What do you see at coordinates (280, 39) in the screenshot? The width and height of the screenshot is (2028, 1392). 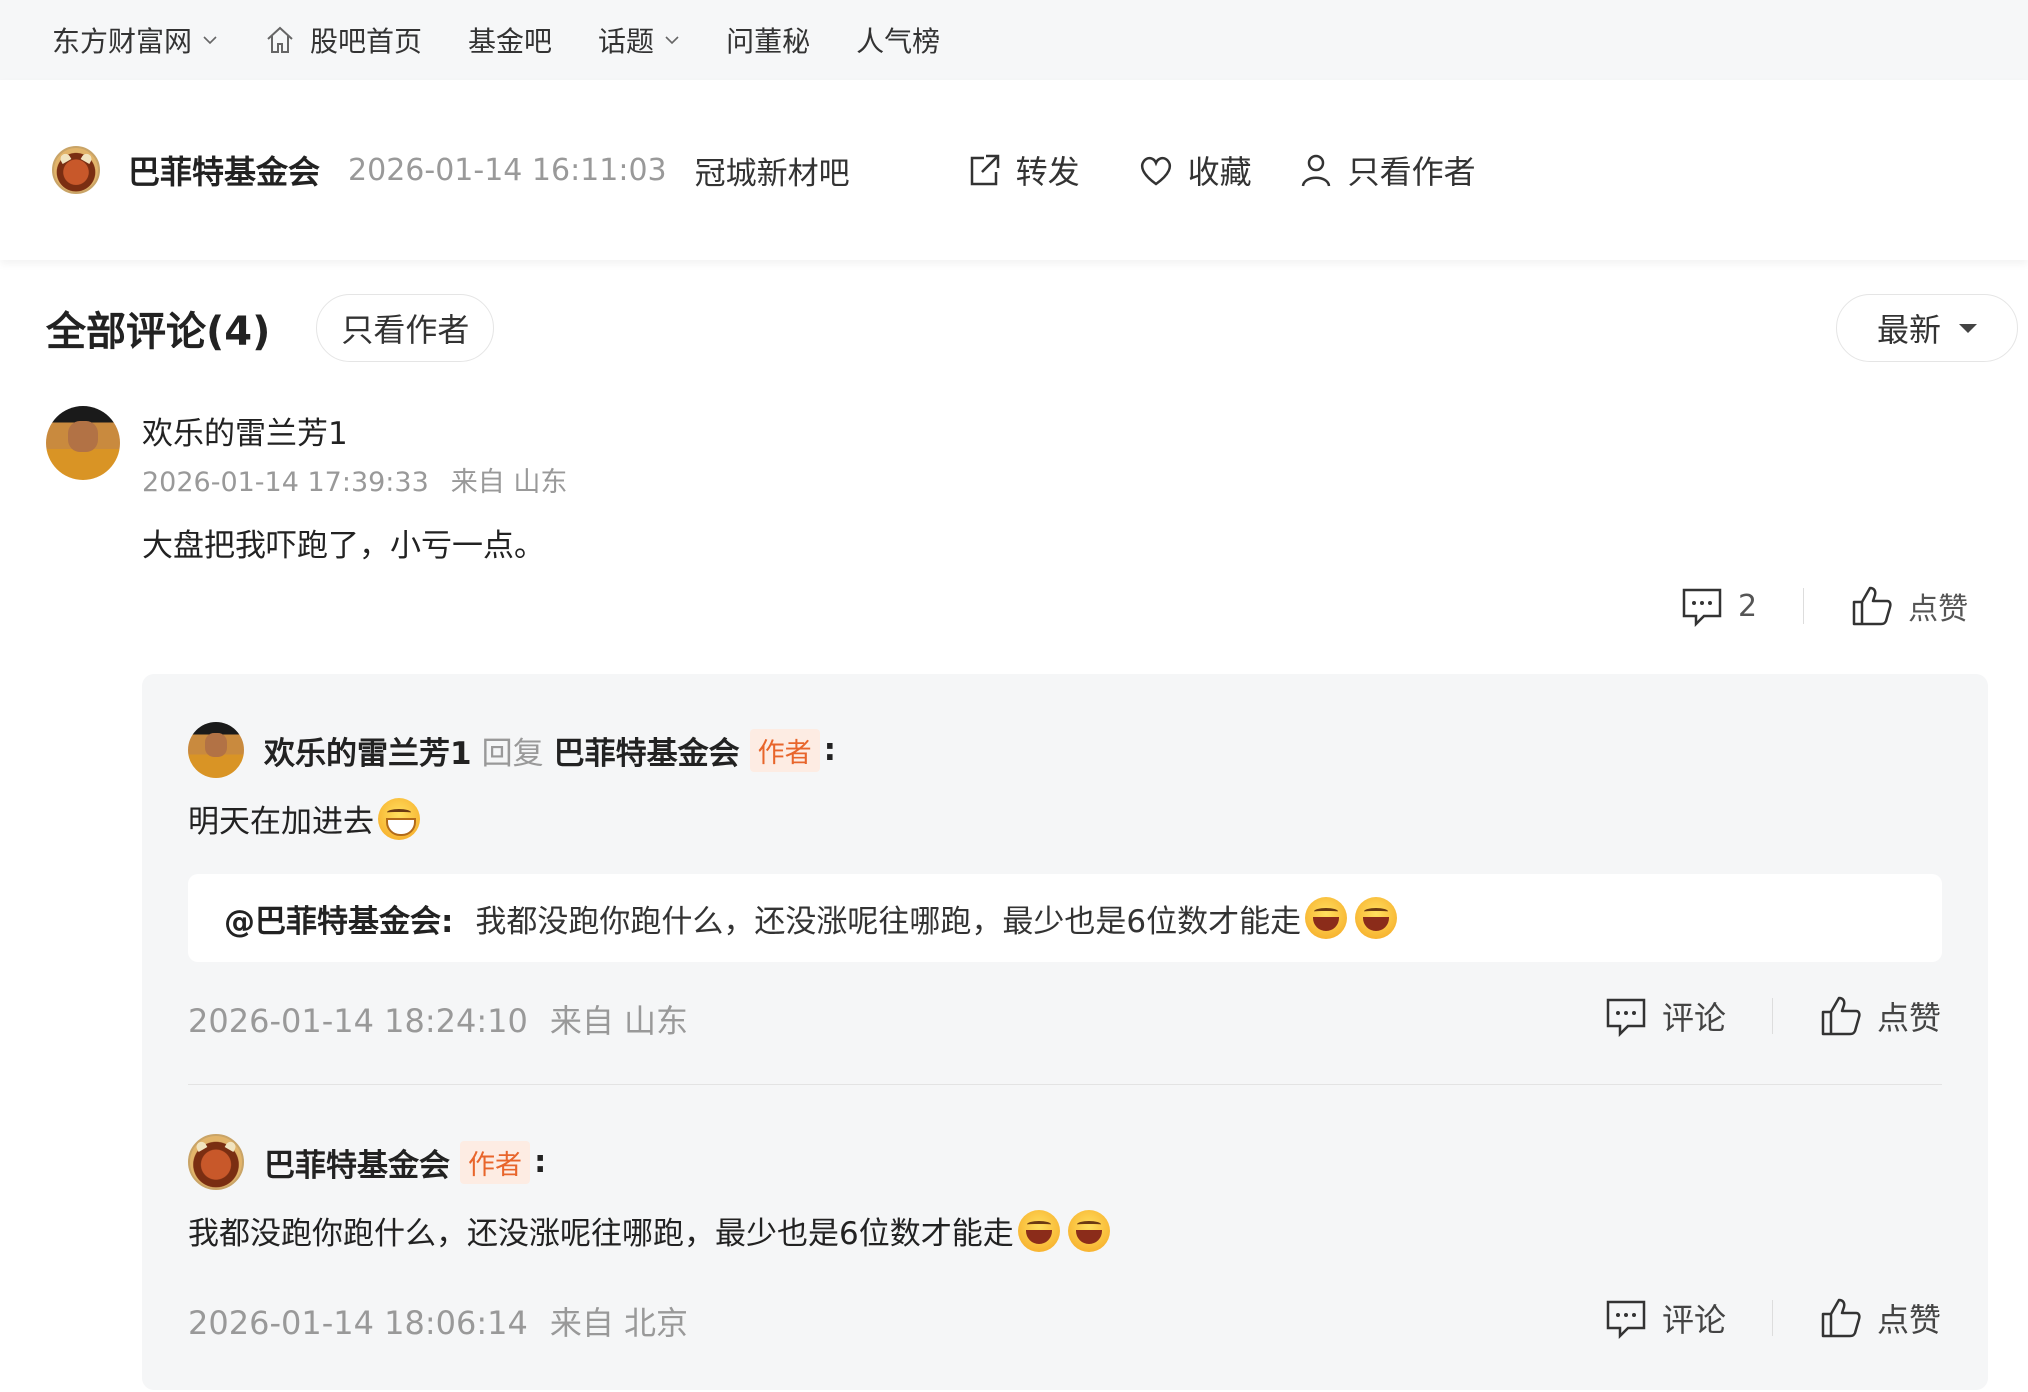 I see `home-icon` at bounding box center [280, 39].